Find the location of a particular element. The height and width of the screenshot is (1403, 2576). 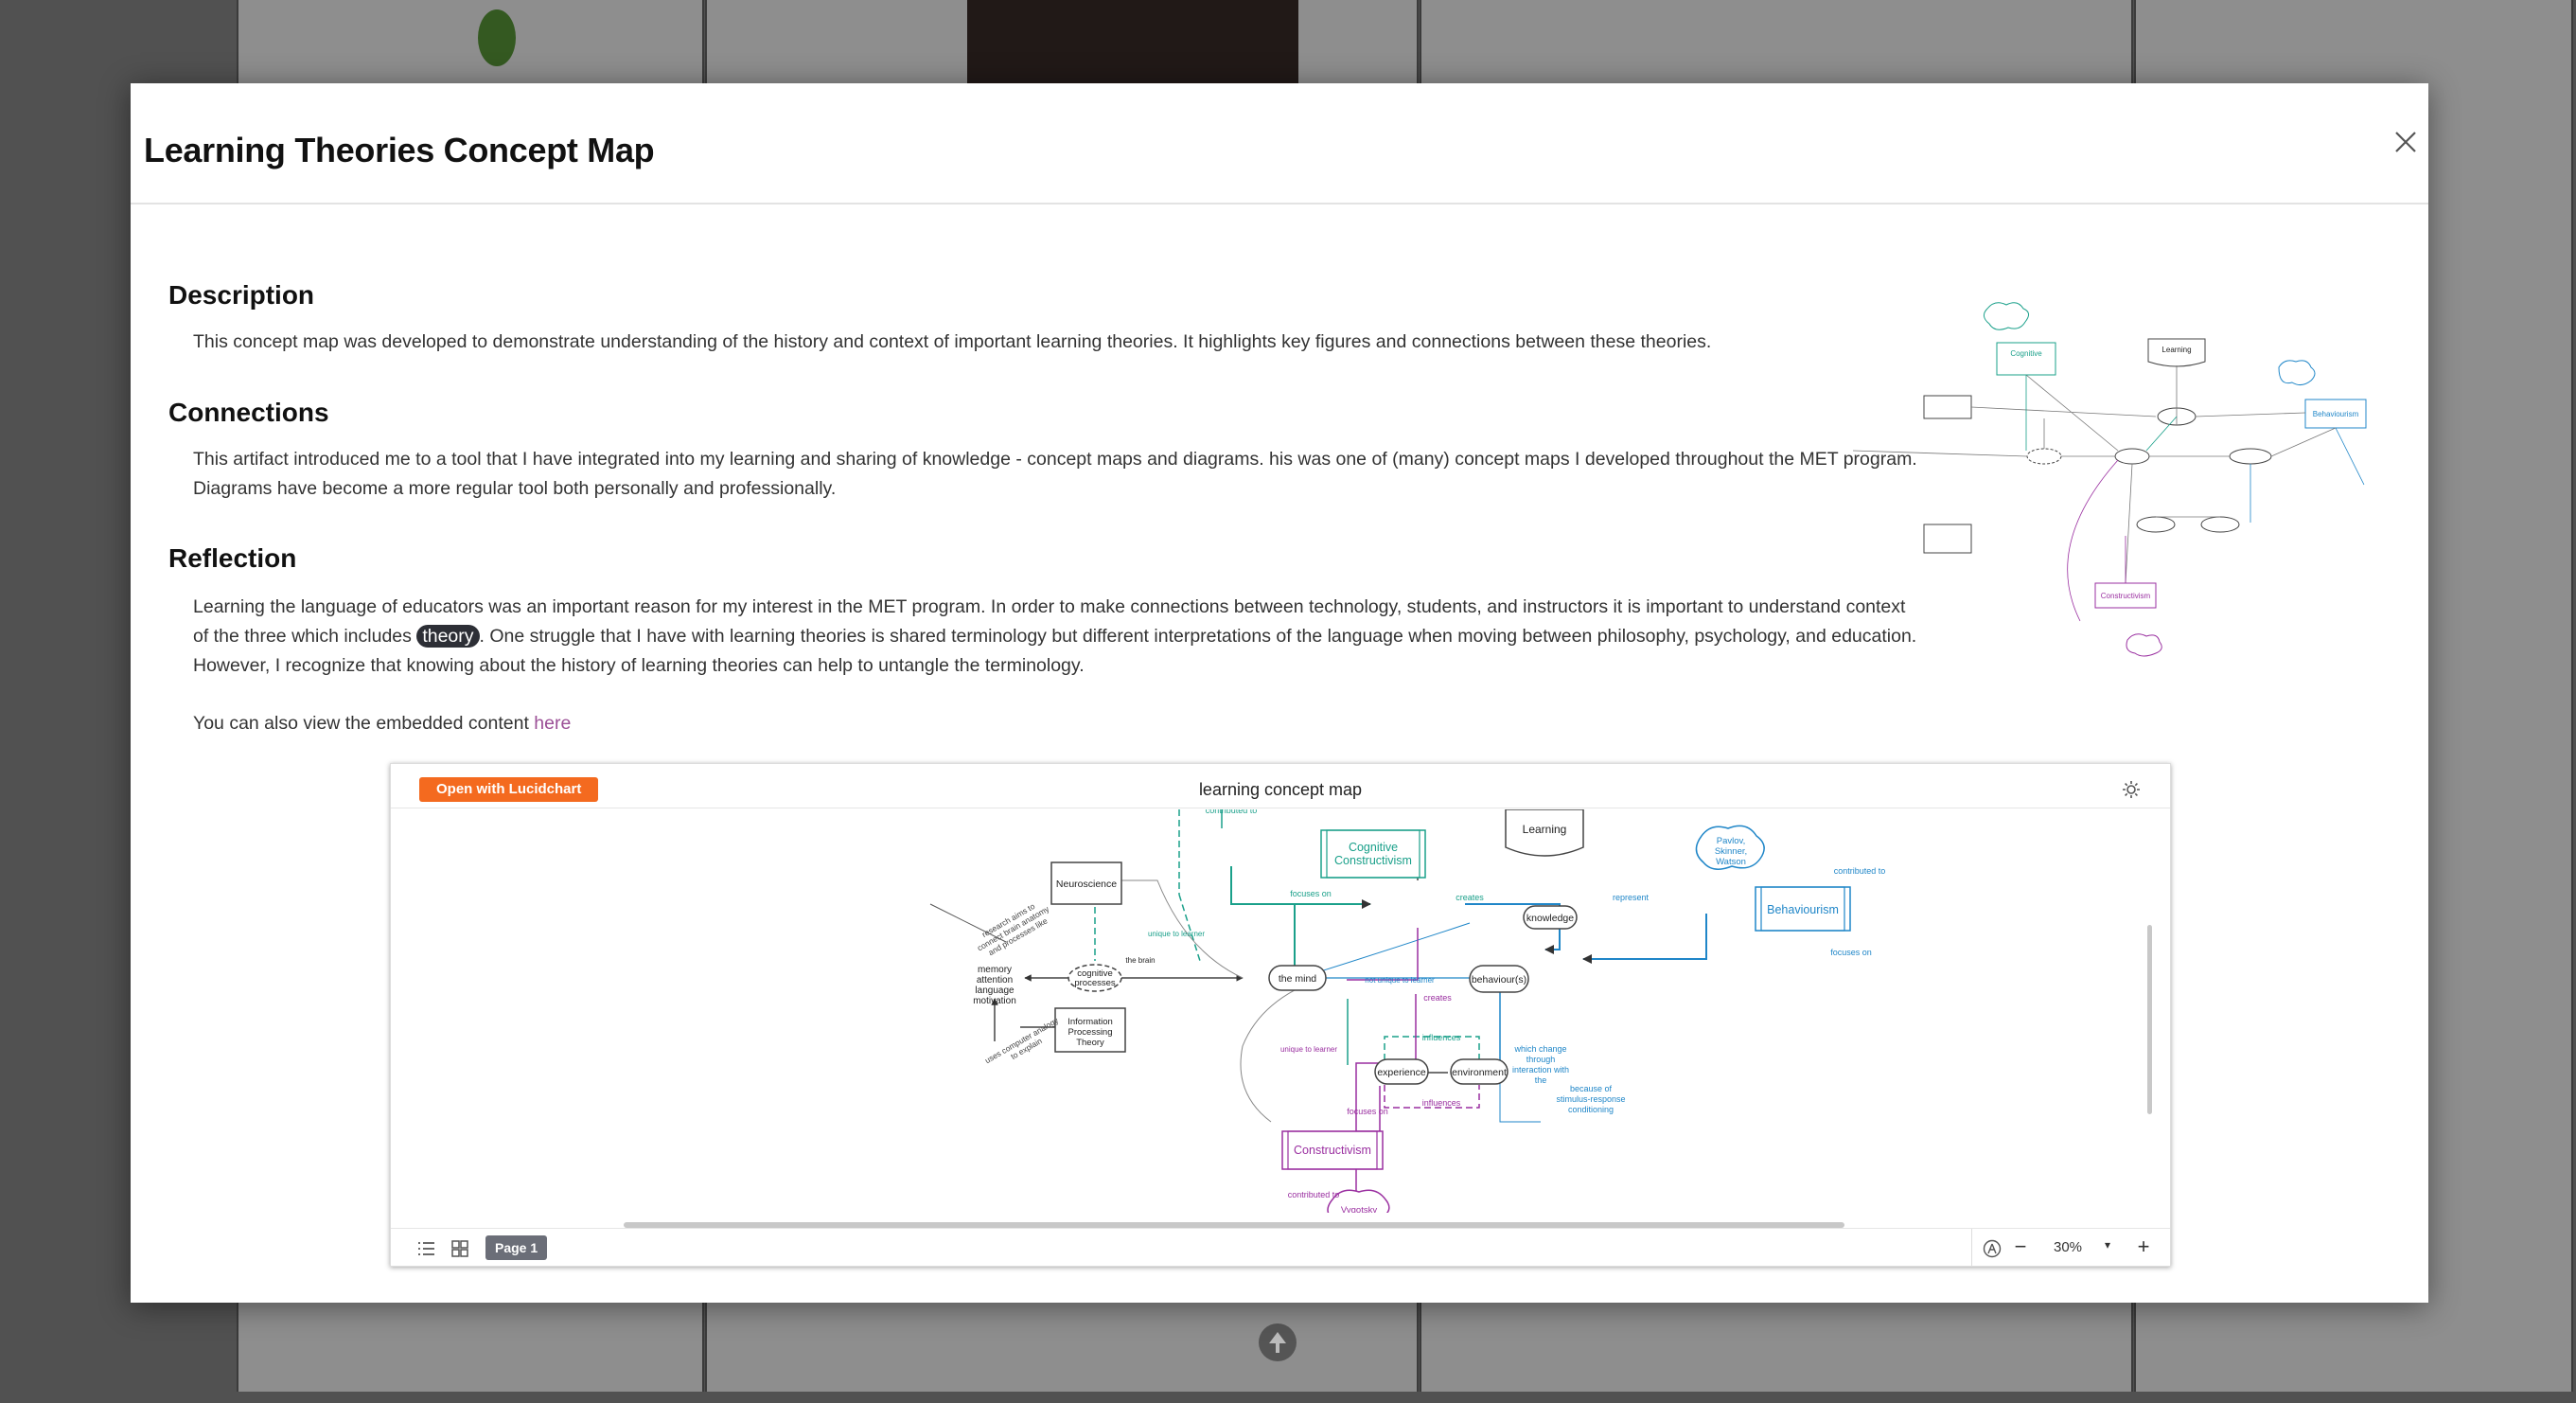

node-pavlov: Skinner, is located at coordinates (1731, 851).